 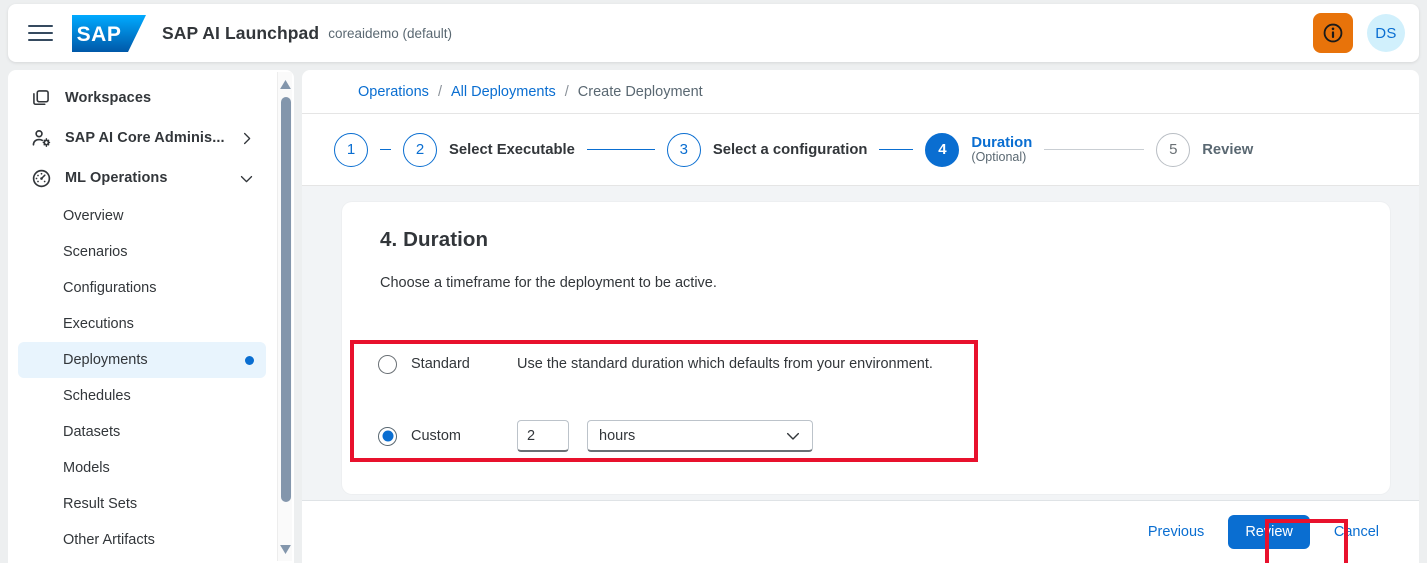 What do you see at coordinates (440, 364) in the screenshot?
I see `option-standard-label: Standard` at bounding box center [440, 364].